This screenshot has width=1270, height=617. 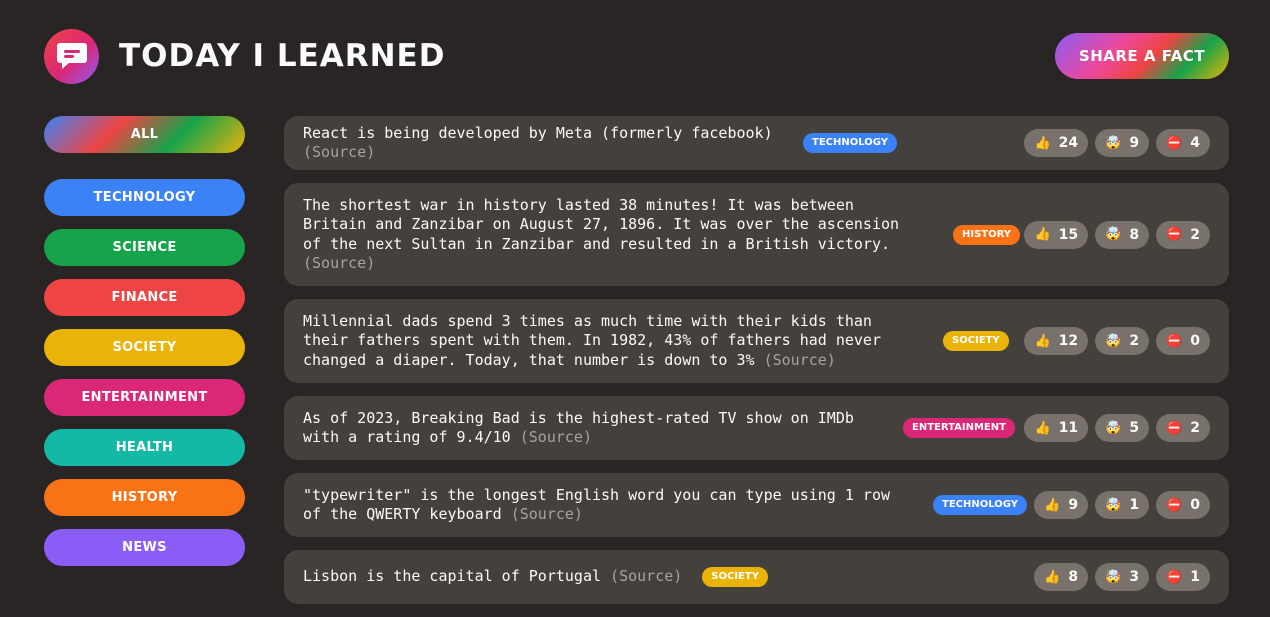 I want to click on vote-interesting-button: 👍 15, so click(x=1056, y=234).